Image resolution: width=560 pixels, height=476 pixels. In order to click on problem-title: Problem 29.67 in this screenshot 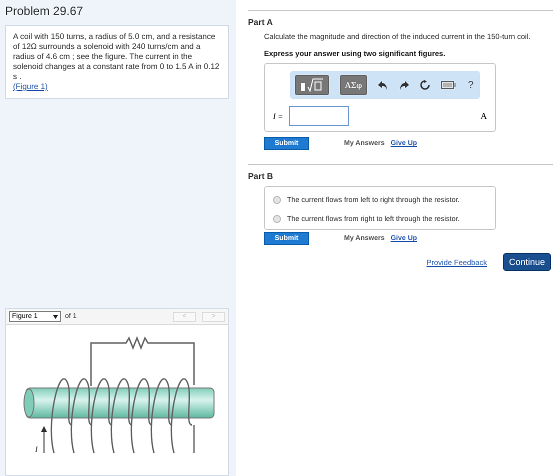, I will do `click(44, 11)`.